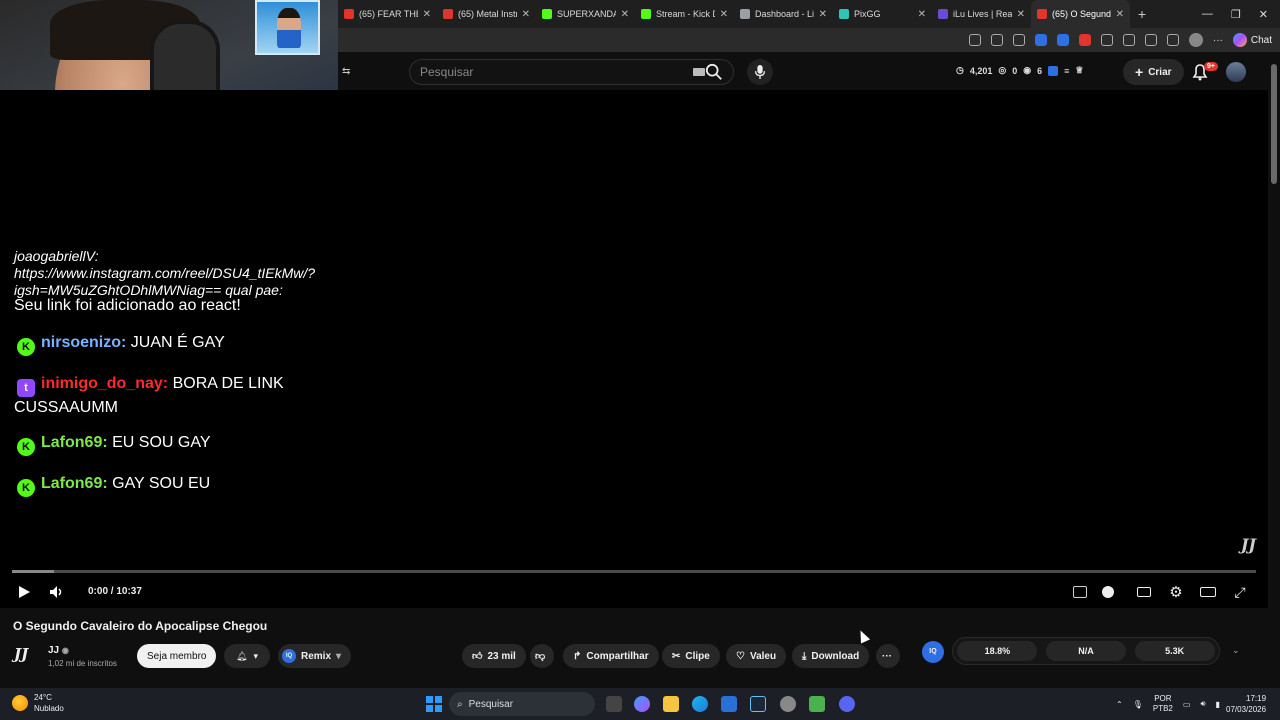 This screenshot has height=720, width=1280. I want to click on volume-button, so click(57, 592).